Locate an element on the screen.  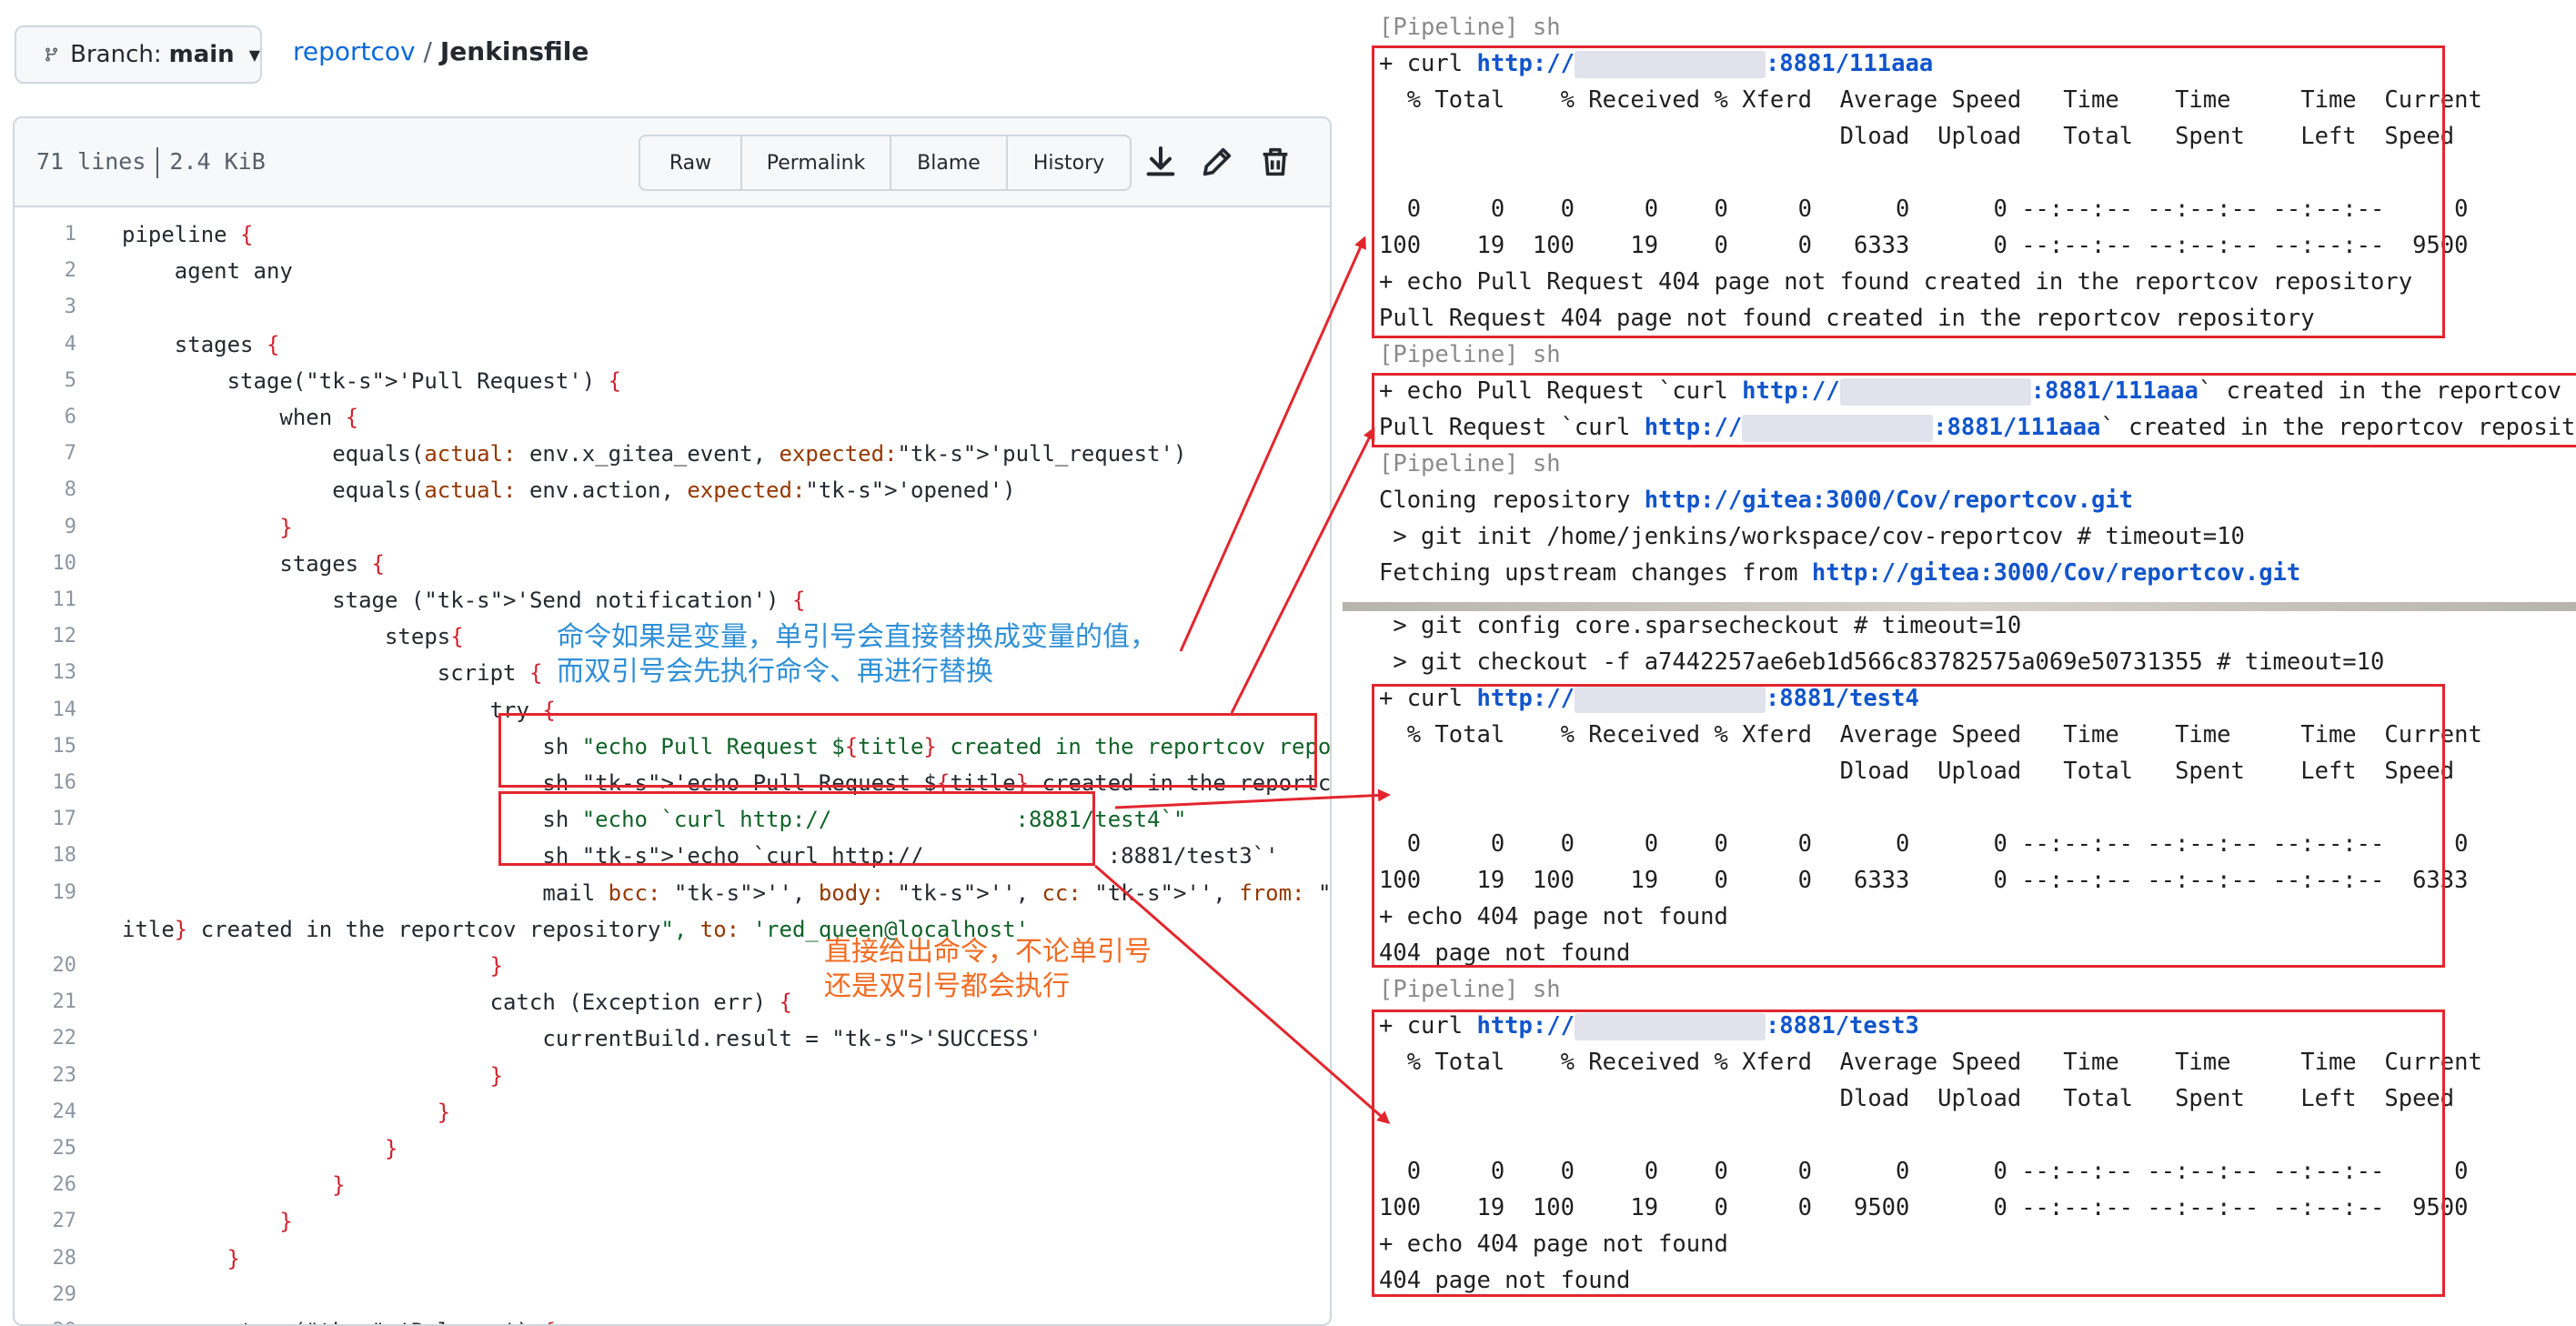
code-text: stage("tk-s">'Release') { is located at coordinates (339, 1318).